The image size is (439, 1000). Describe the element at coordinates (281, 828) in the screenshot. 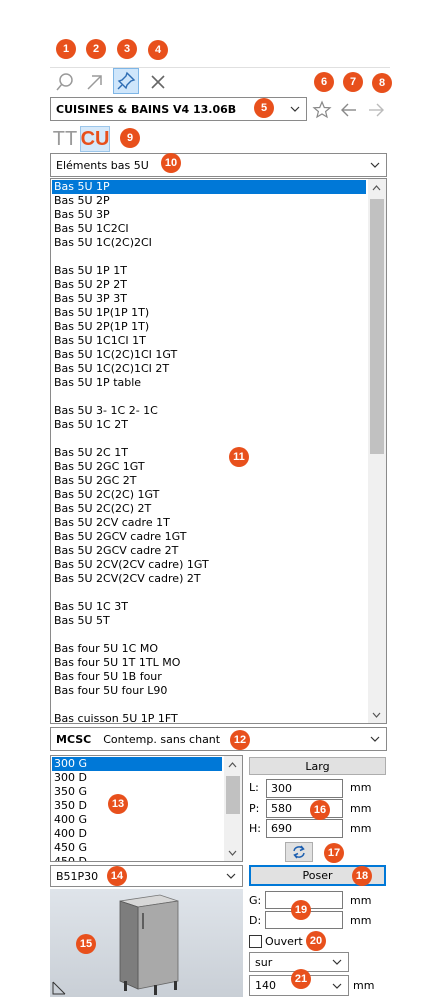

I see `height-value: 690` at that location.